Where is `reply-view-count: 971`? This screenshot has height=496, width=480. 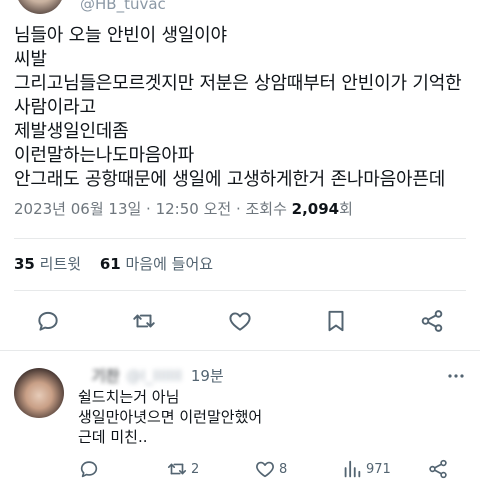 reply-view-count: 971 is located at coordinates (378, 469).